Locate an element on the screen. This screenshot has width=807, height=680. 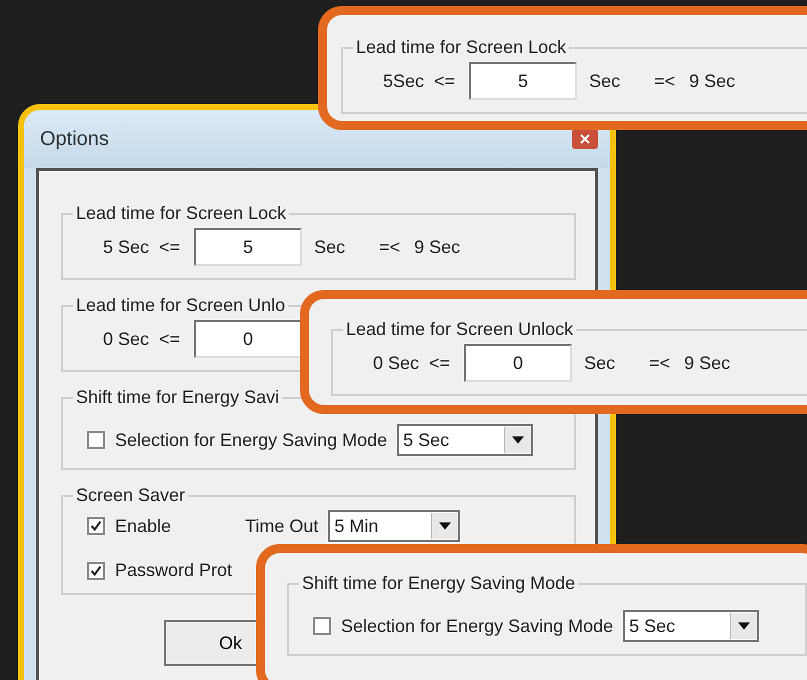
group-title: Lead time for Screen Unlo is located at coordinates (180, 305).